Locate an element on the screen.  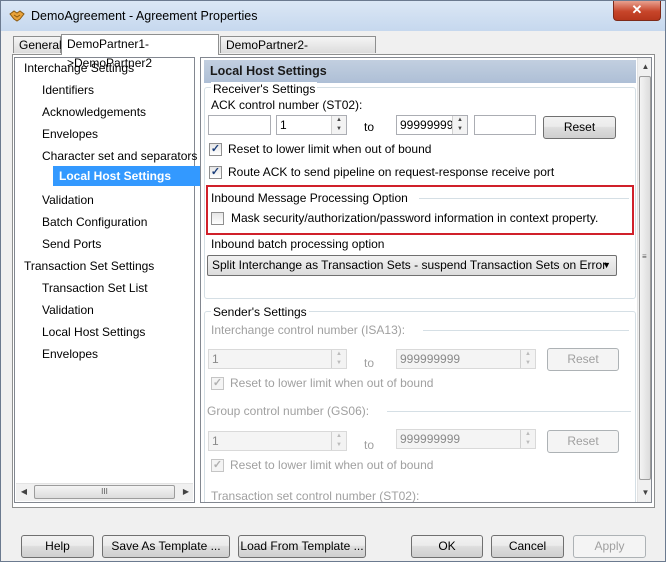
tree-item-acknowledgements: Acknowledgements is located at coordinates (94, 112).